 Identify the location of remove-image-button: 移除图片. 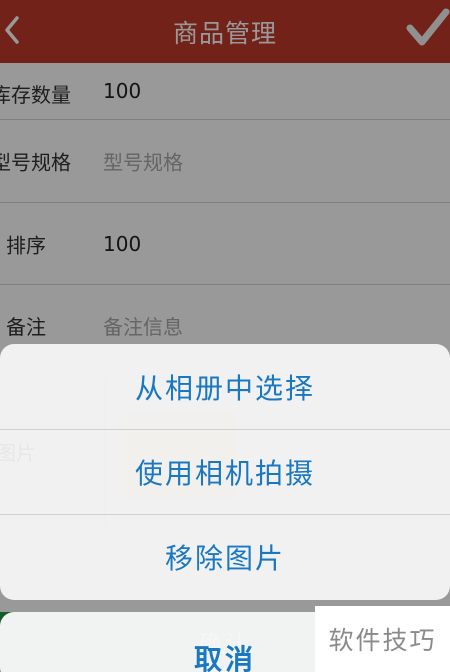
(225, 556).